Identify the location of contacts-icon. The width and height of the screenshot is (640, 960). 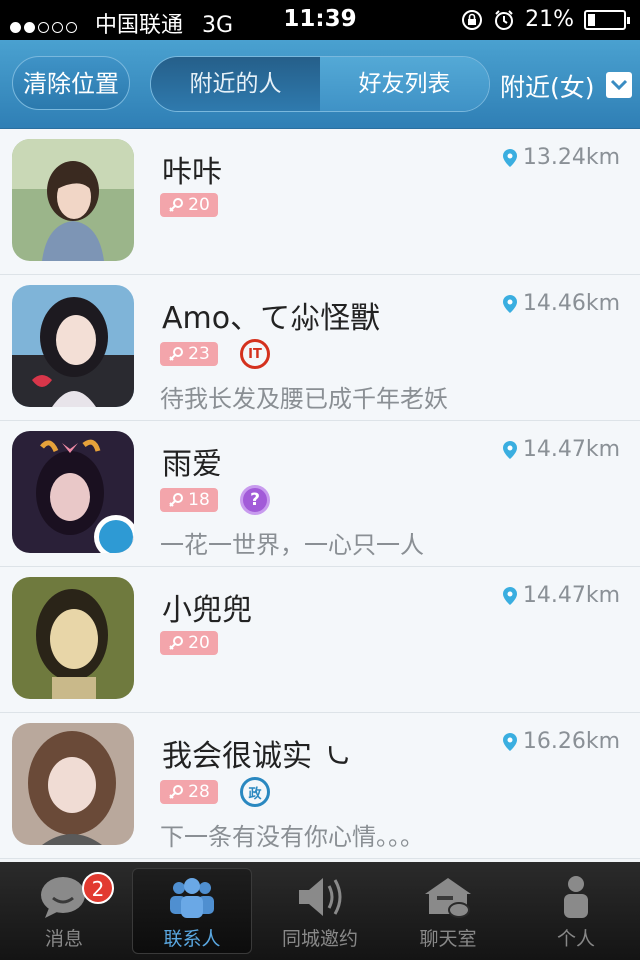
(192, 898).